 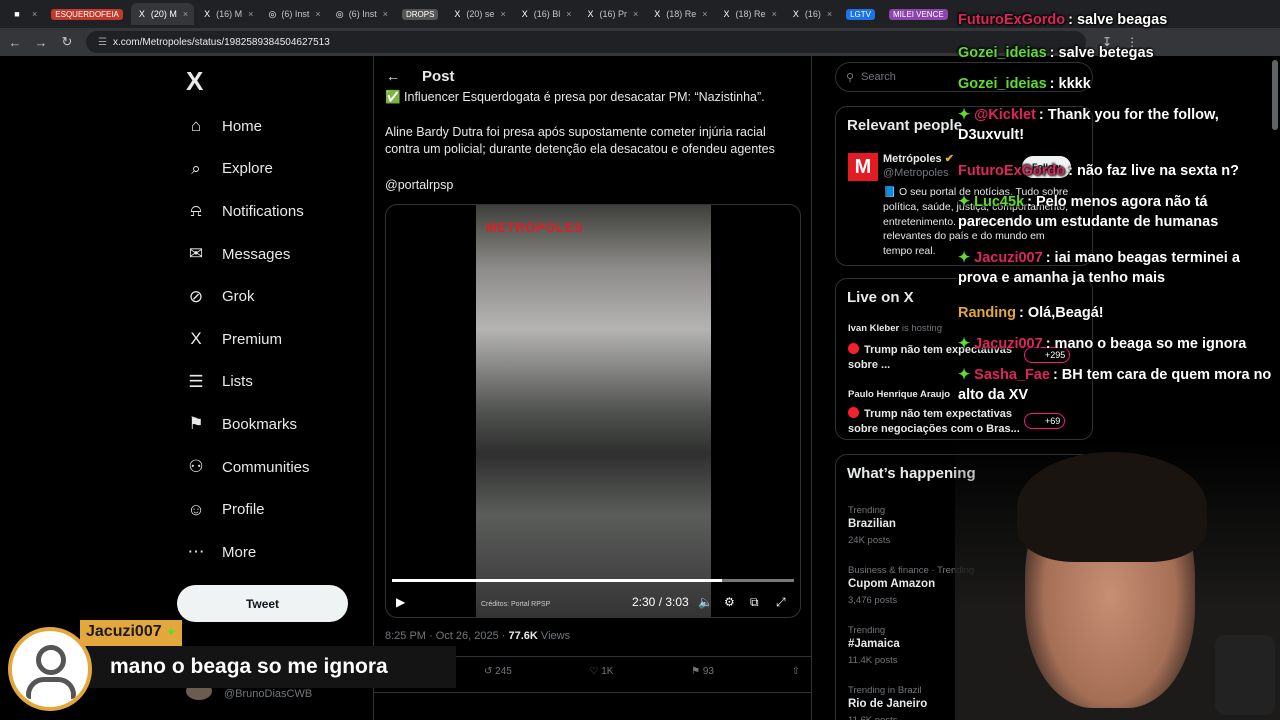 I want to click on chat-alert-avatar, so click(x=50, y=669).